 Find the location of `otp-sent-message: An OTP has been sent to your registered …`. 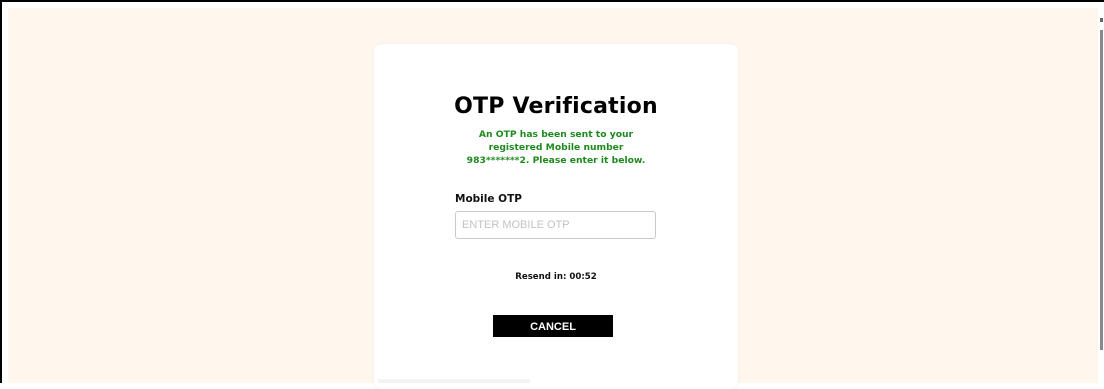

otp-sent-message: An OTP has been sent to your registered … is located at coordinates (556, 147).